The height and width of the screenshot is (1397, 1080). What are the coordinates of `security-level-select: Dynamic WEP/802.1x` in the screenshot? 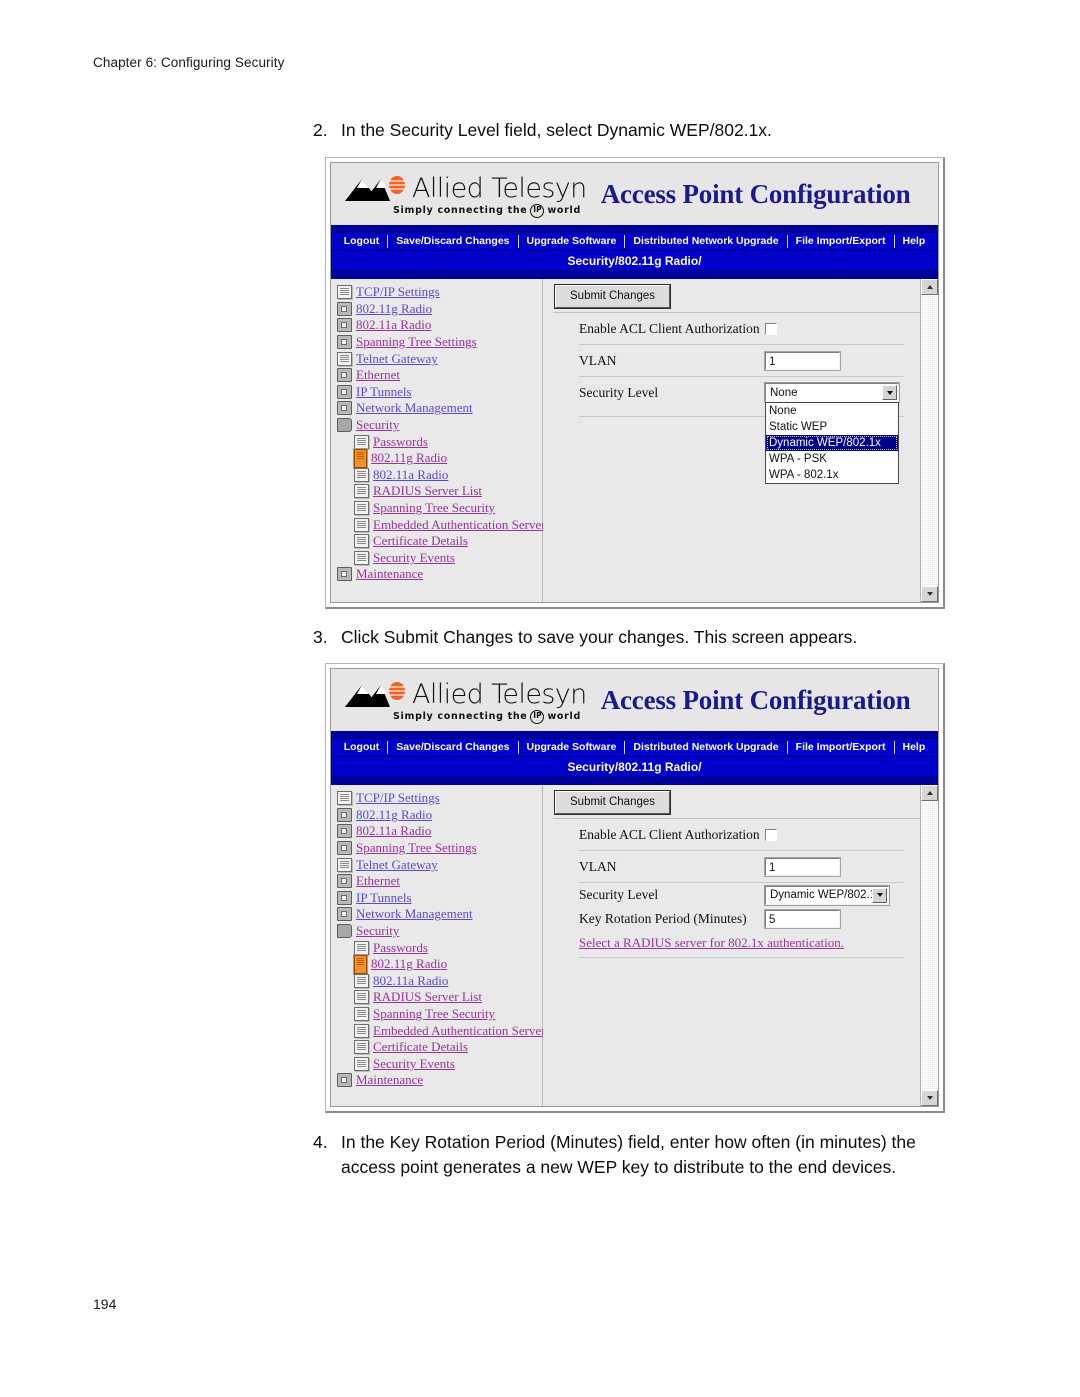 It's located at (827, 895).